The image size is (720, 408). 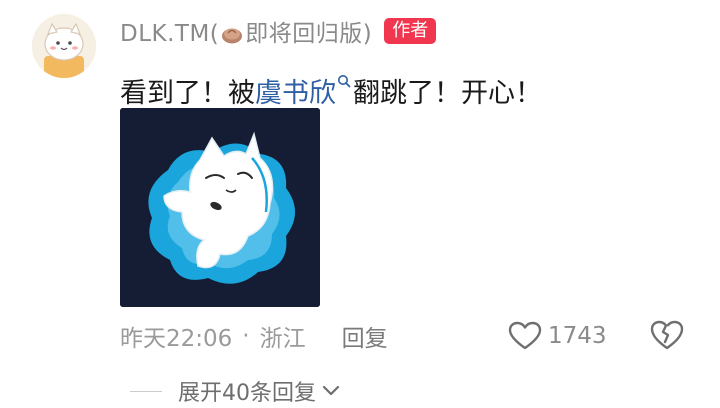 I want to click on avatar, so click(x=64, y=46).